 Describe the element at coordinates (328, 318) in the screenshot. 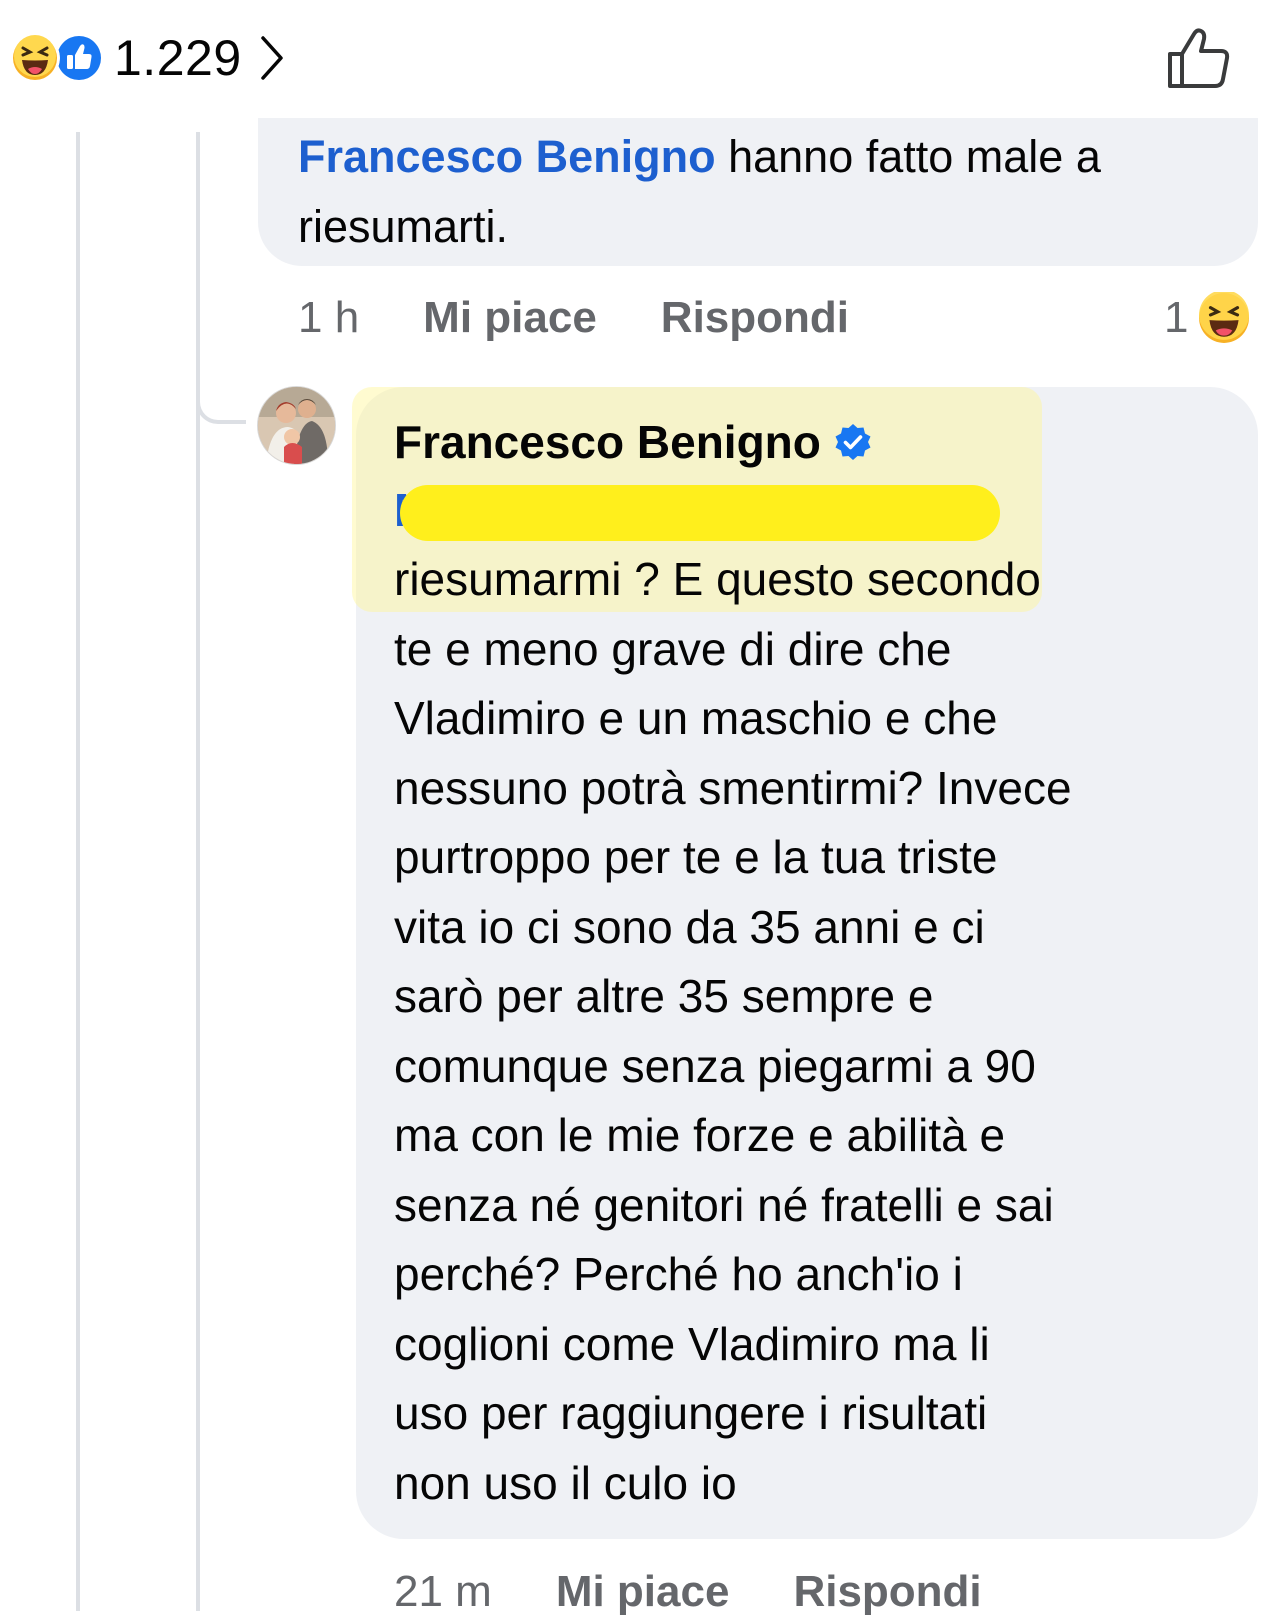

I see `comment-time: 1 h` at that location.